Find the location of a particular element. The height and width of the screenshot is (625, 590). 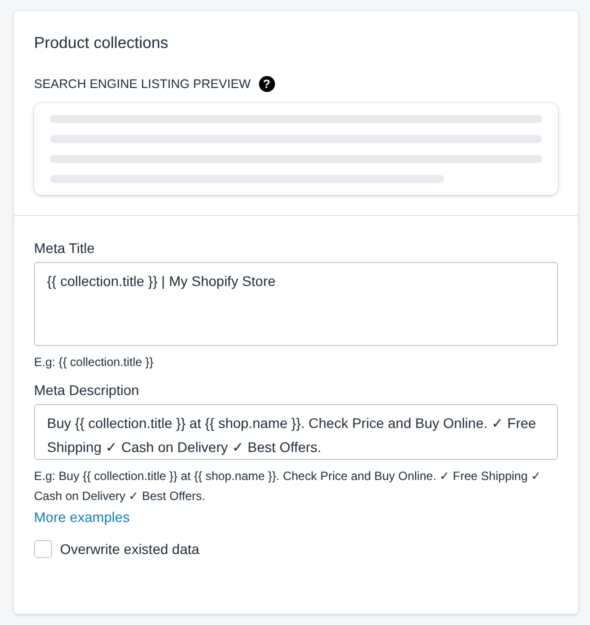

section-heading: SEARCH ENGINE LISTING PREVIEW is located at coordinates (142, 84).